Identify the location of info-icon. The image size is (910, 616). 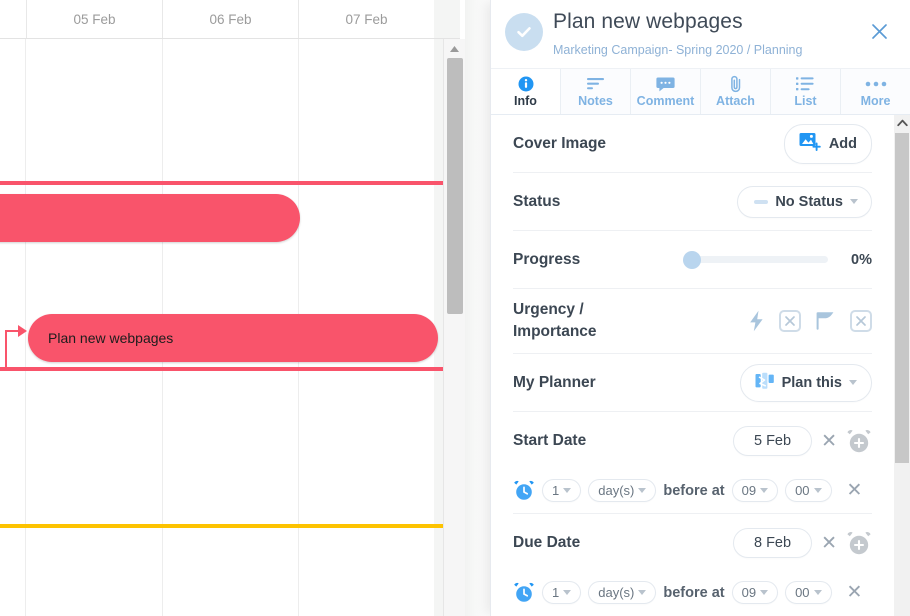
(526, 84).